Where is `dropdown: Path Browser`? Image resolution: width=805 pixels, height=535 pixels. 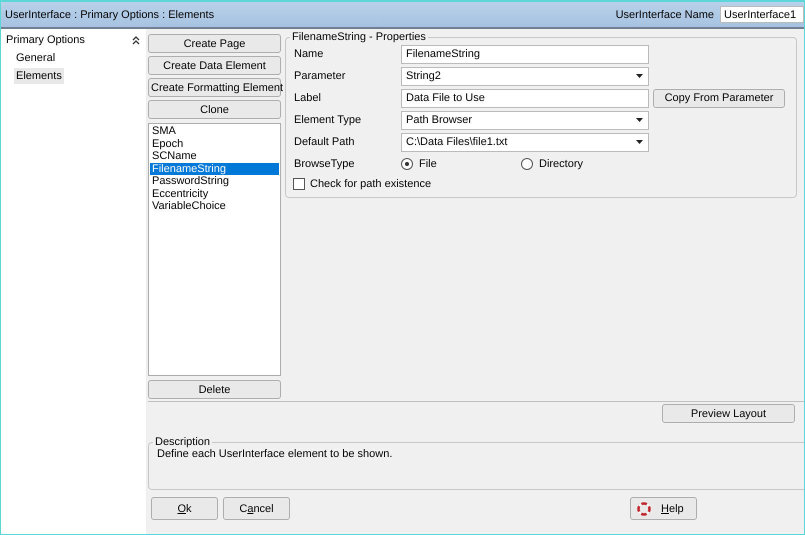
dropdown: Path Browser is located at coordinates (525, 120).